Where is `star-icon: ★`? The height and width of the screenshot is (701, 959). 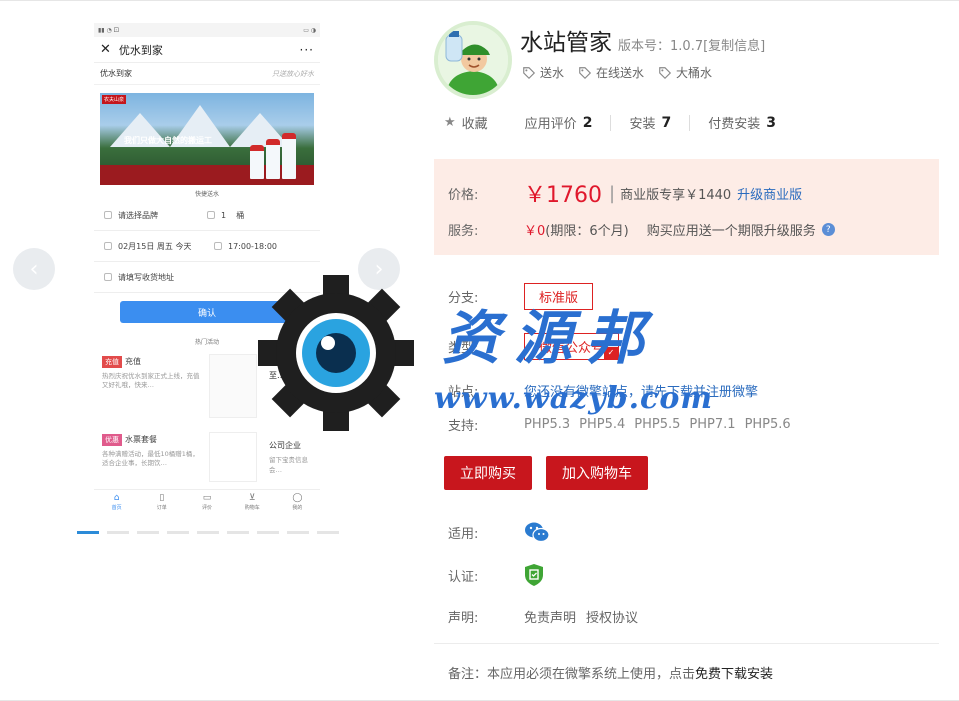 star-icon: ★ is located at coordinates (450, 122).